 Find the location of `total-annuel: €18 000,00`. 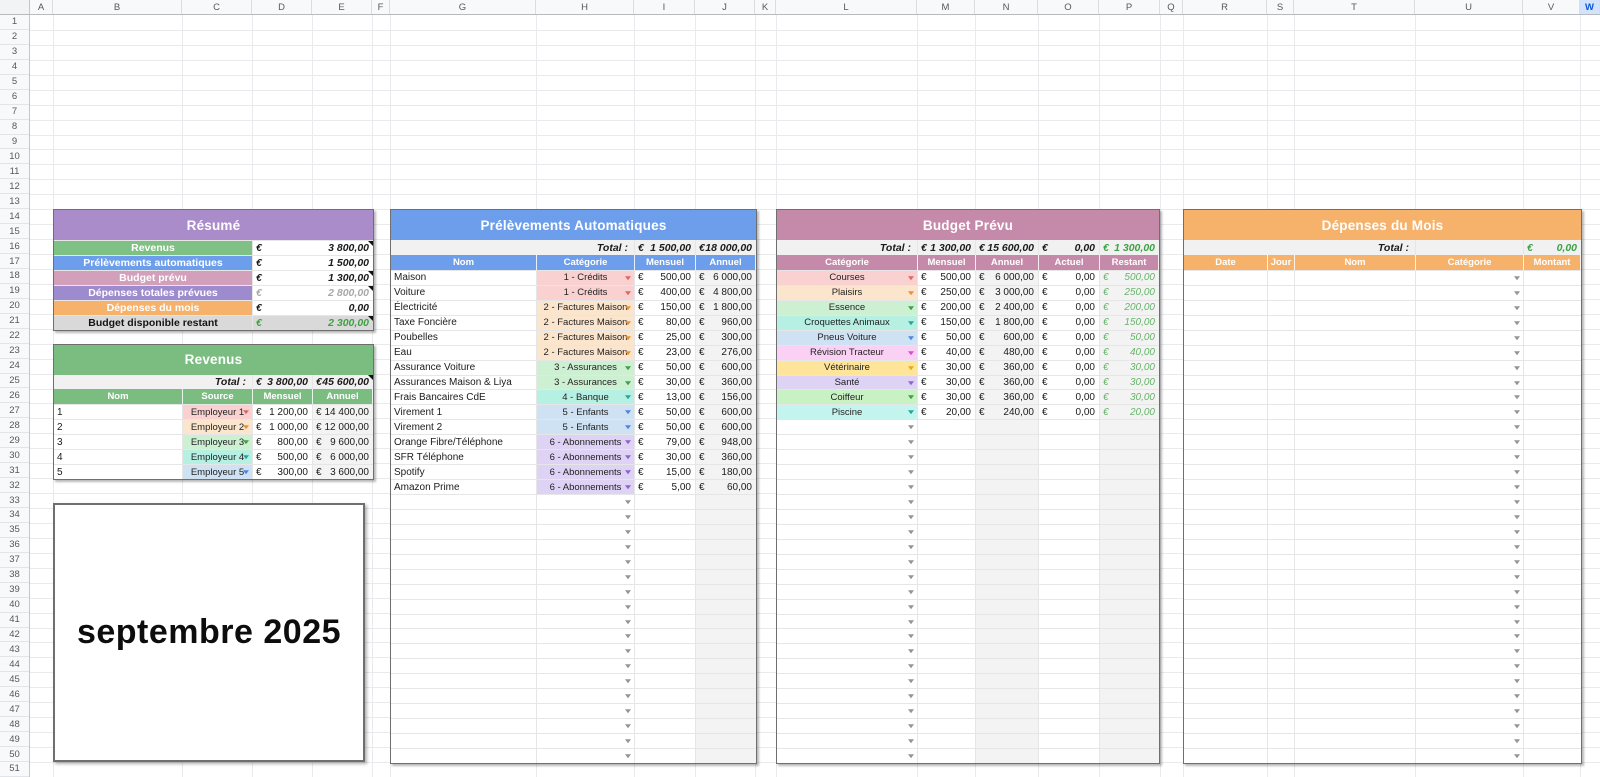

total-annuel: €18 000,00 is located at coordinates (726, 247).